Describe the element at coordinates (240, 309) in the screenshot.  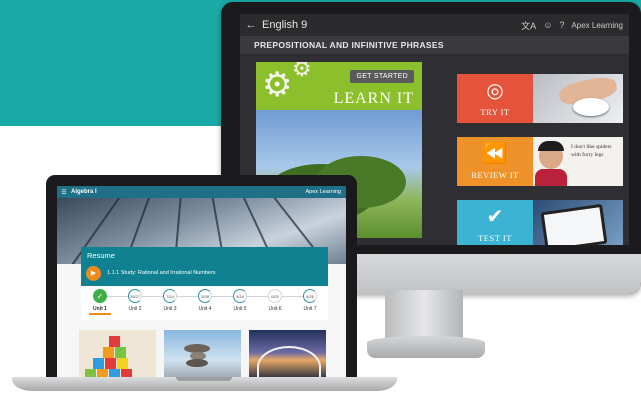
I see `unit-label: Unit 5` at that location.